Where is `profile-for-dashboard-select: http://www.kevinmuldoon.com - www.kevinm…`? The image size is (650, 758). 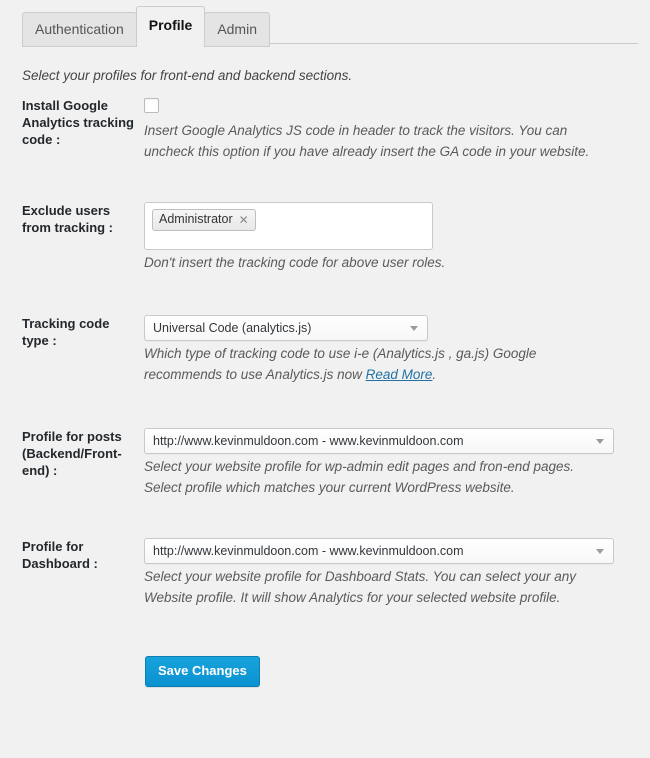 profile-for-dashboard-select: http://www.kevinmuldoon.com - www.kevinm… is located at coordinates (379, 551).